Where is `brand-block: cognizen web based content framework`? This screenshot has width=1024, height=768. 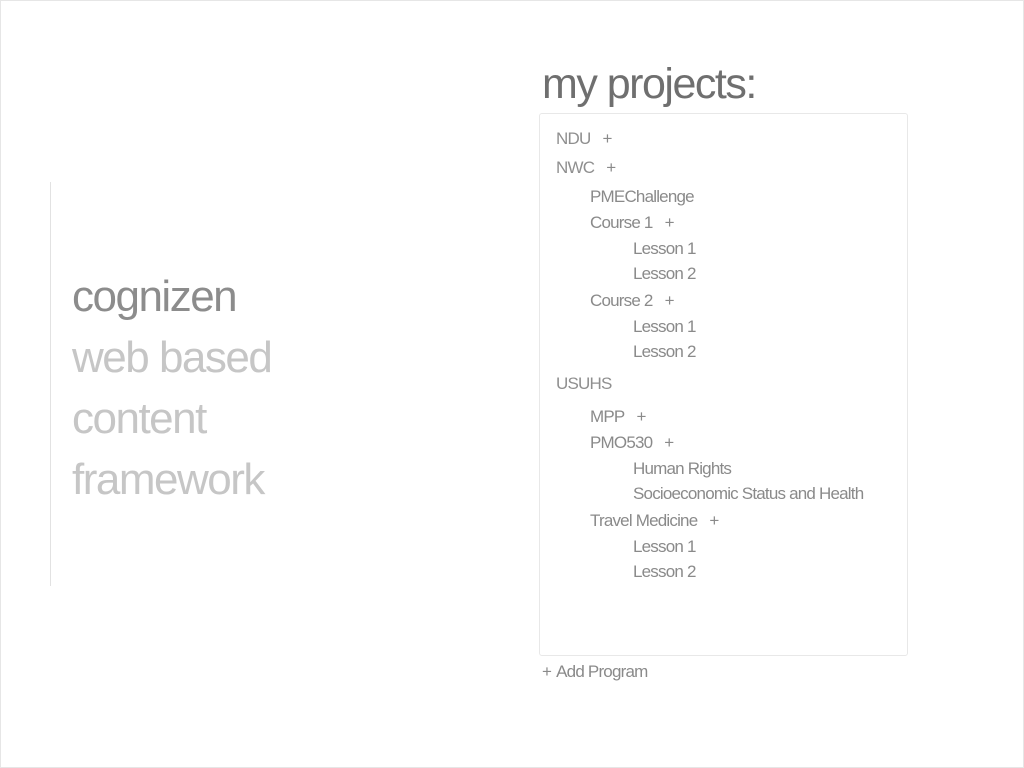
brand-block: cognizen web based content framework is located at coordinates (172, 388).